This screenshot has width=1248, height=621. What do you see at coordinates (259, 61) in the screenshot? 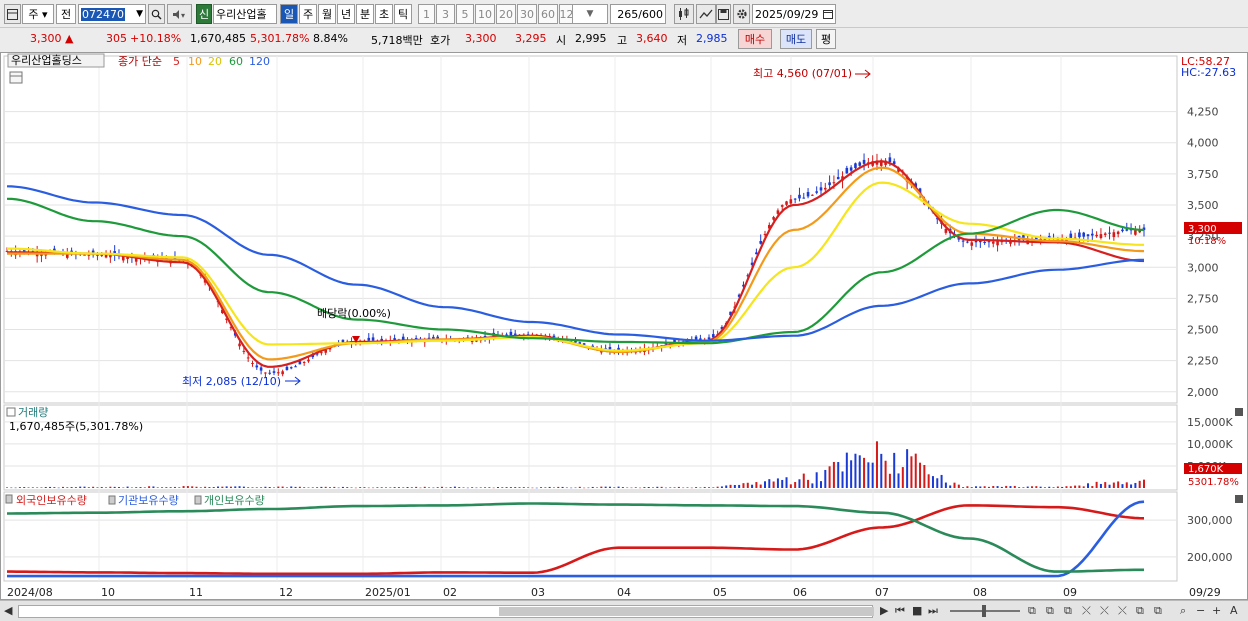
I see `ma-period-120: 120` at bounding box center [259, 61].